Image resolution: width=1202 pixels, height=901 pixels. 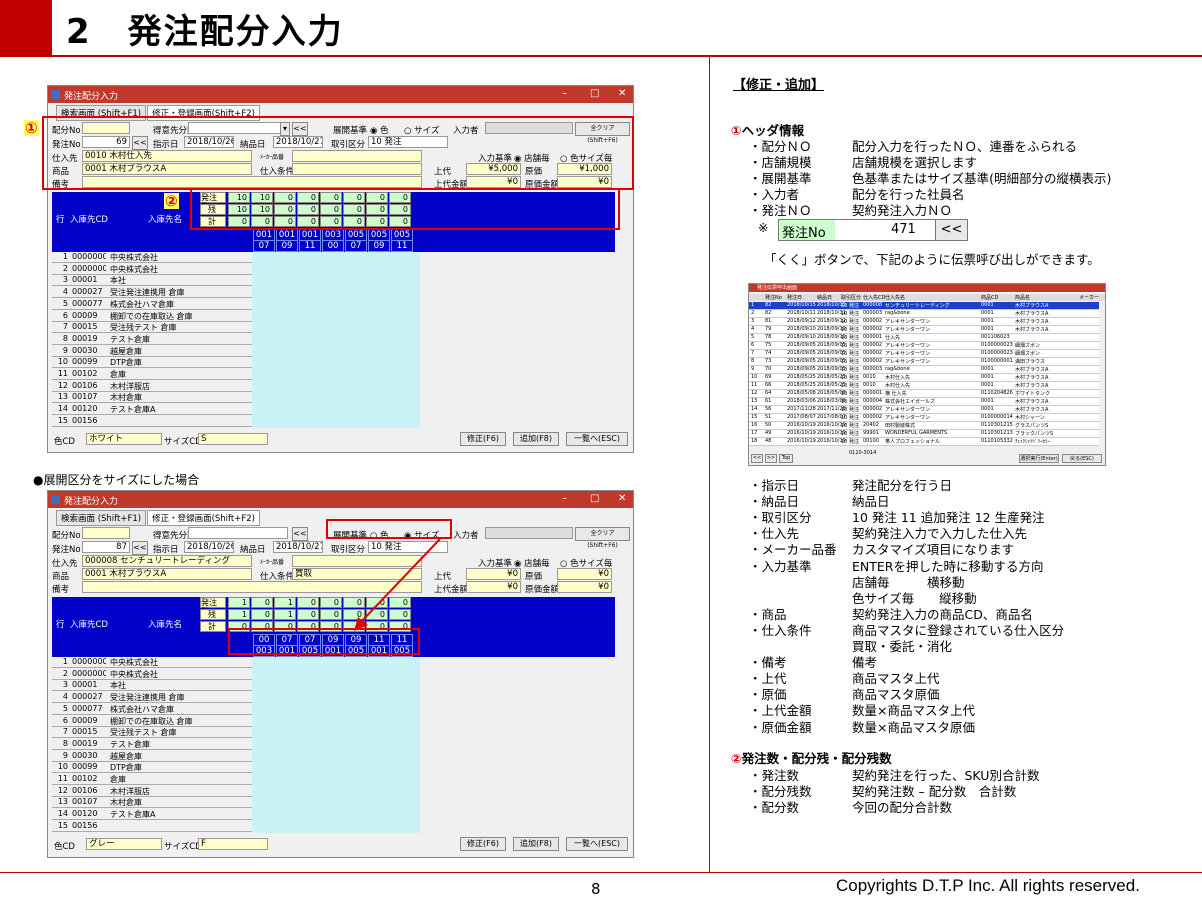 What do you see at coordinates (801, 321) in the screenshot?
I see `popup-cell: 2018/09/12` at bounding box center [801, 321].